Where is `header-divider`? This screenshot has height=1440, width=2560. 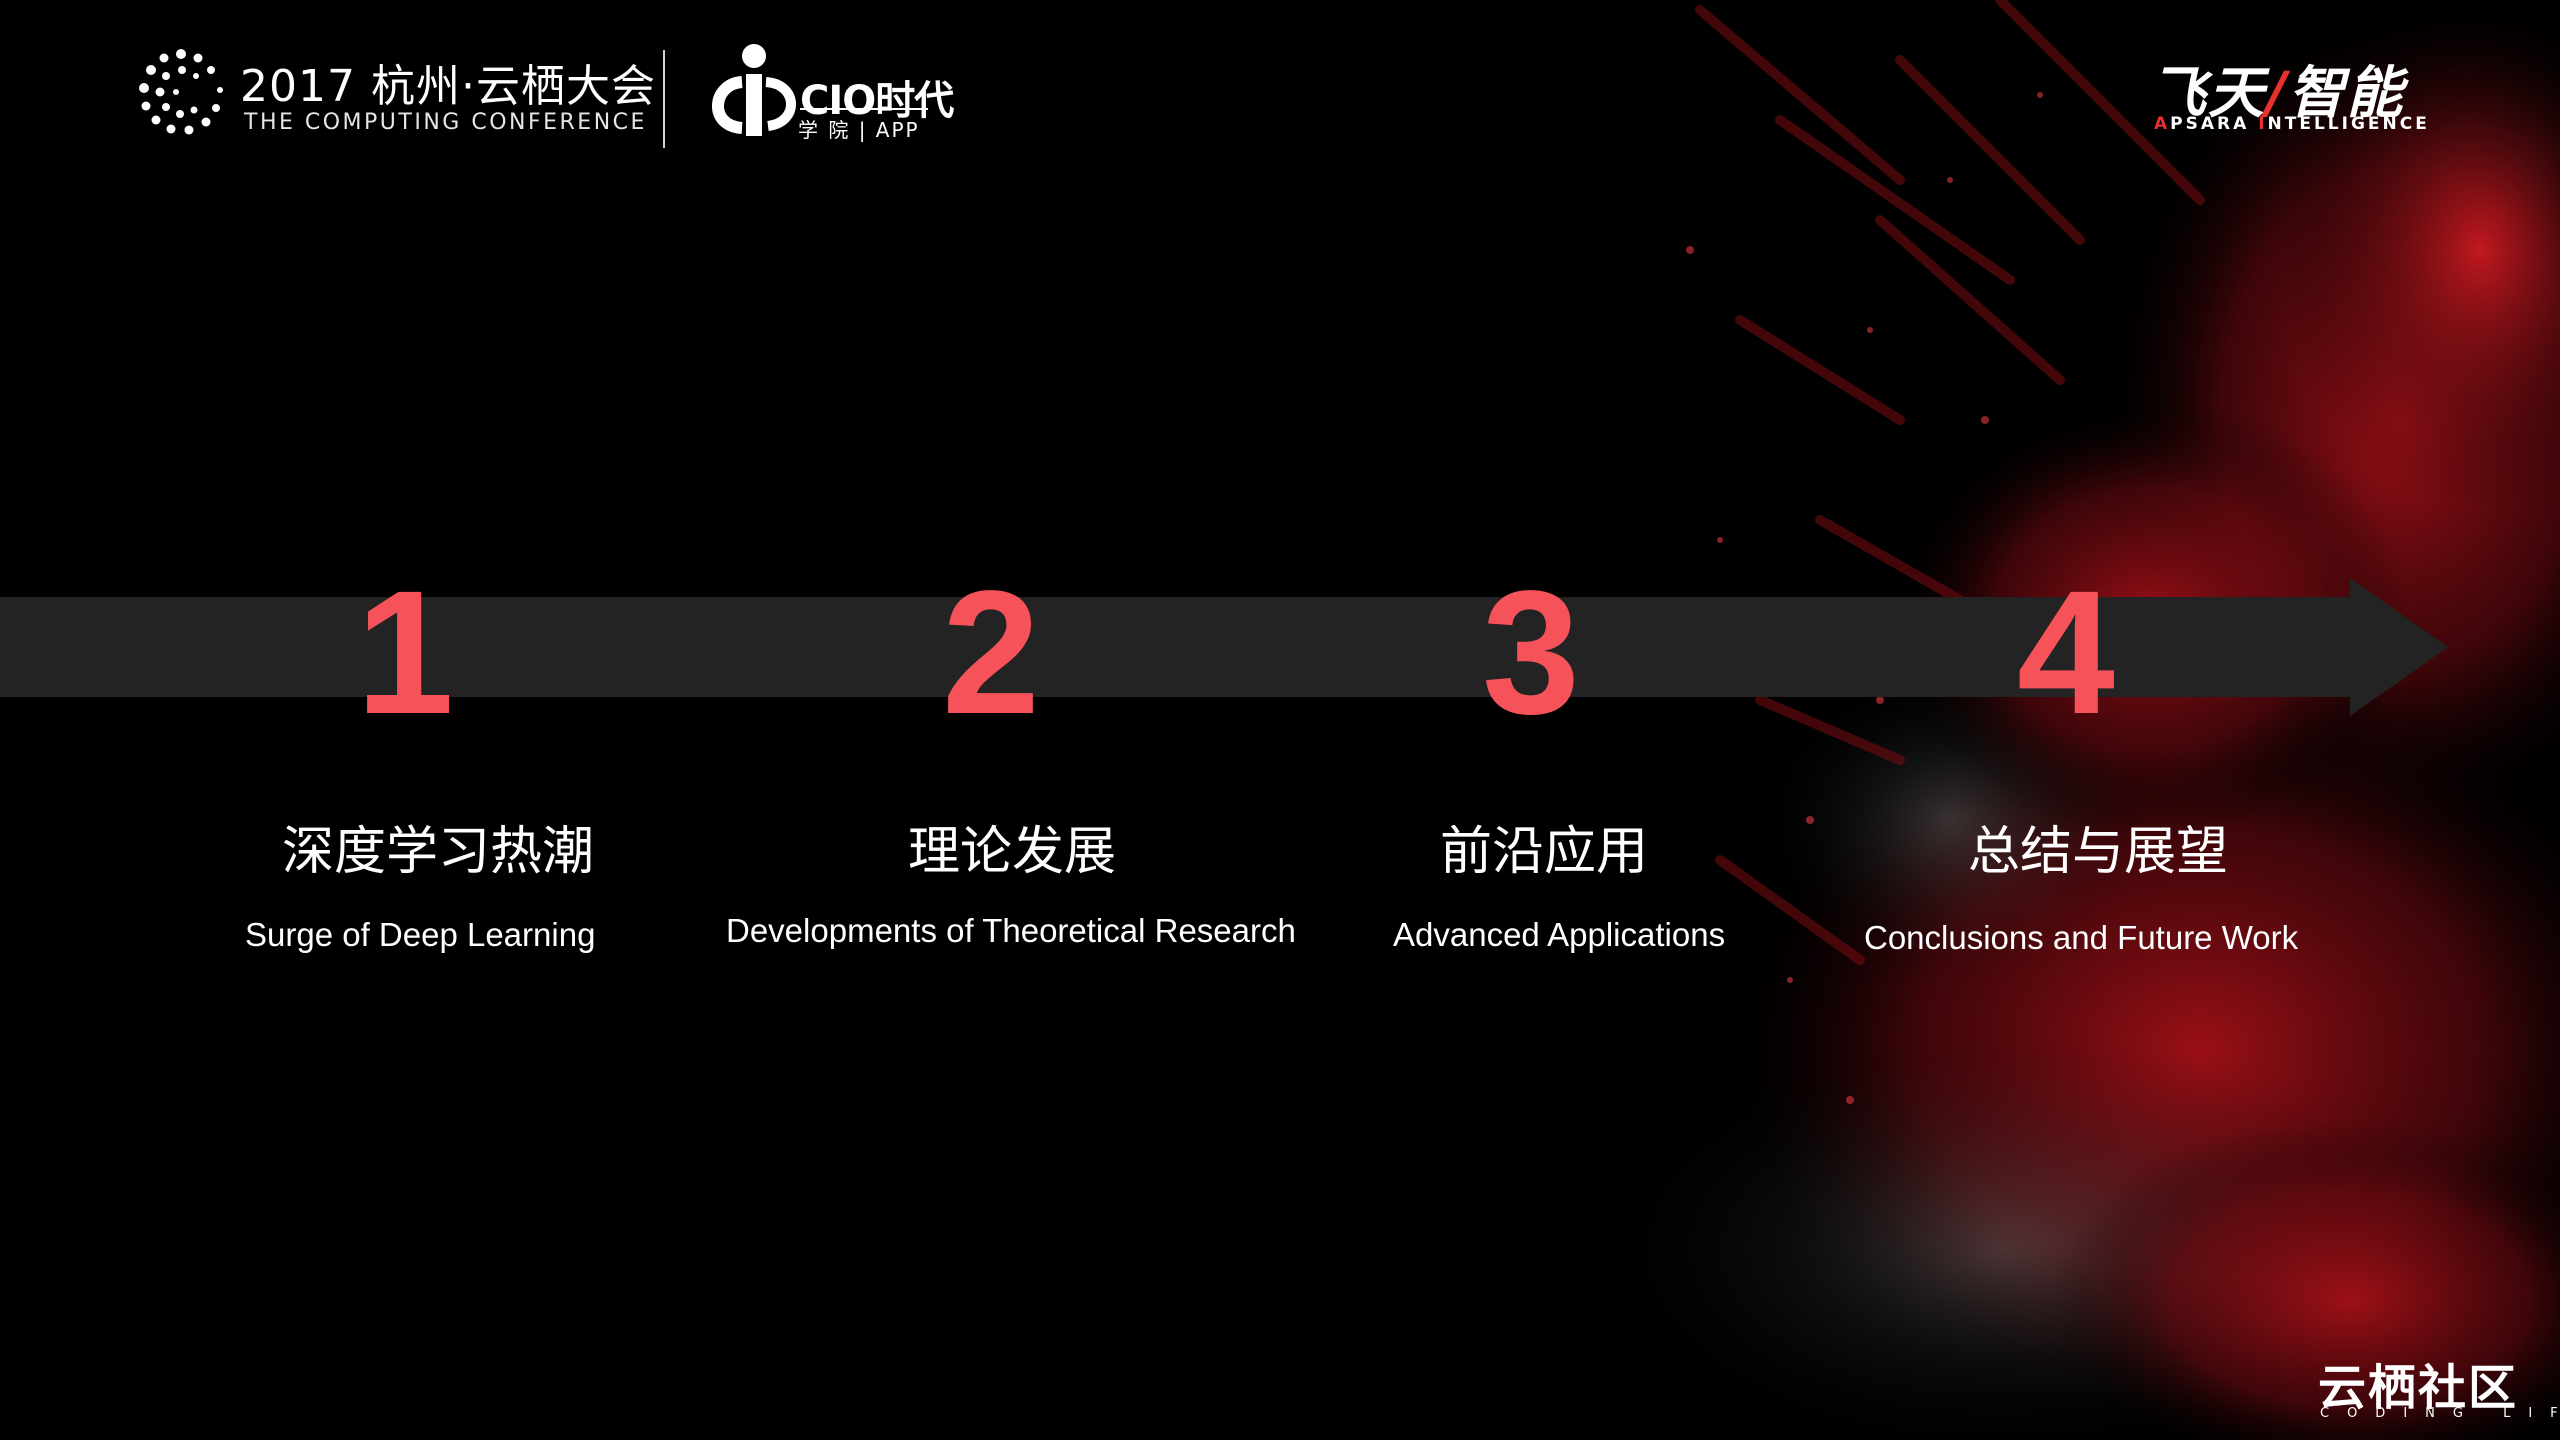 header-divider is located at coordinates (664, 99).